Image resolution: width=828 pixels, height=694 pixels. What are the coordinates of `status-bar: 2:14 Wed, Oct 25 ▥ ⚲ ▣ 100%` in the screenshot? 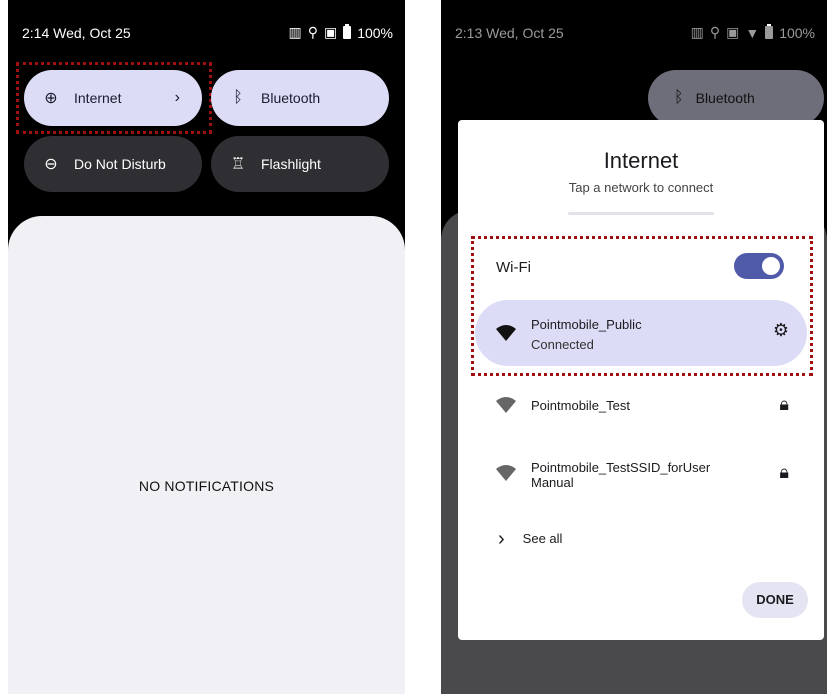 It's located at (206, 31).